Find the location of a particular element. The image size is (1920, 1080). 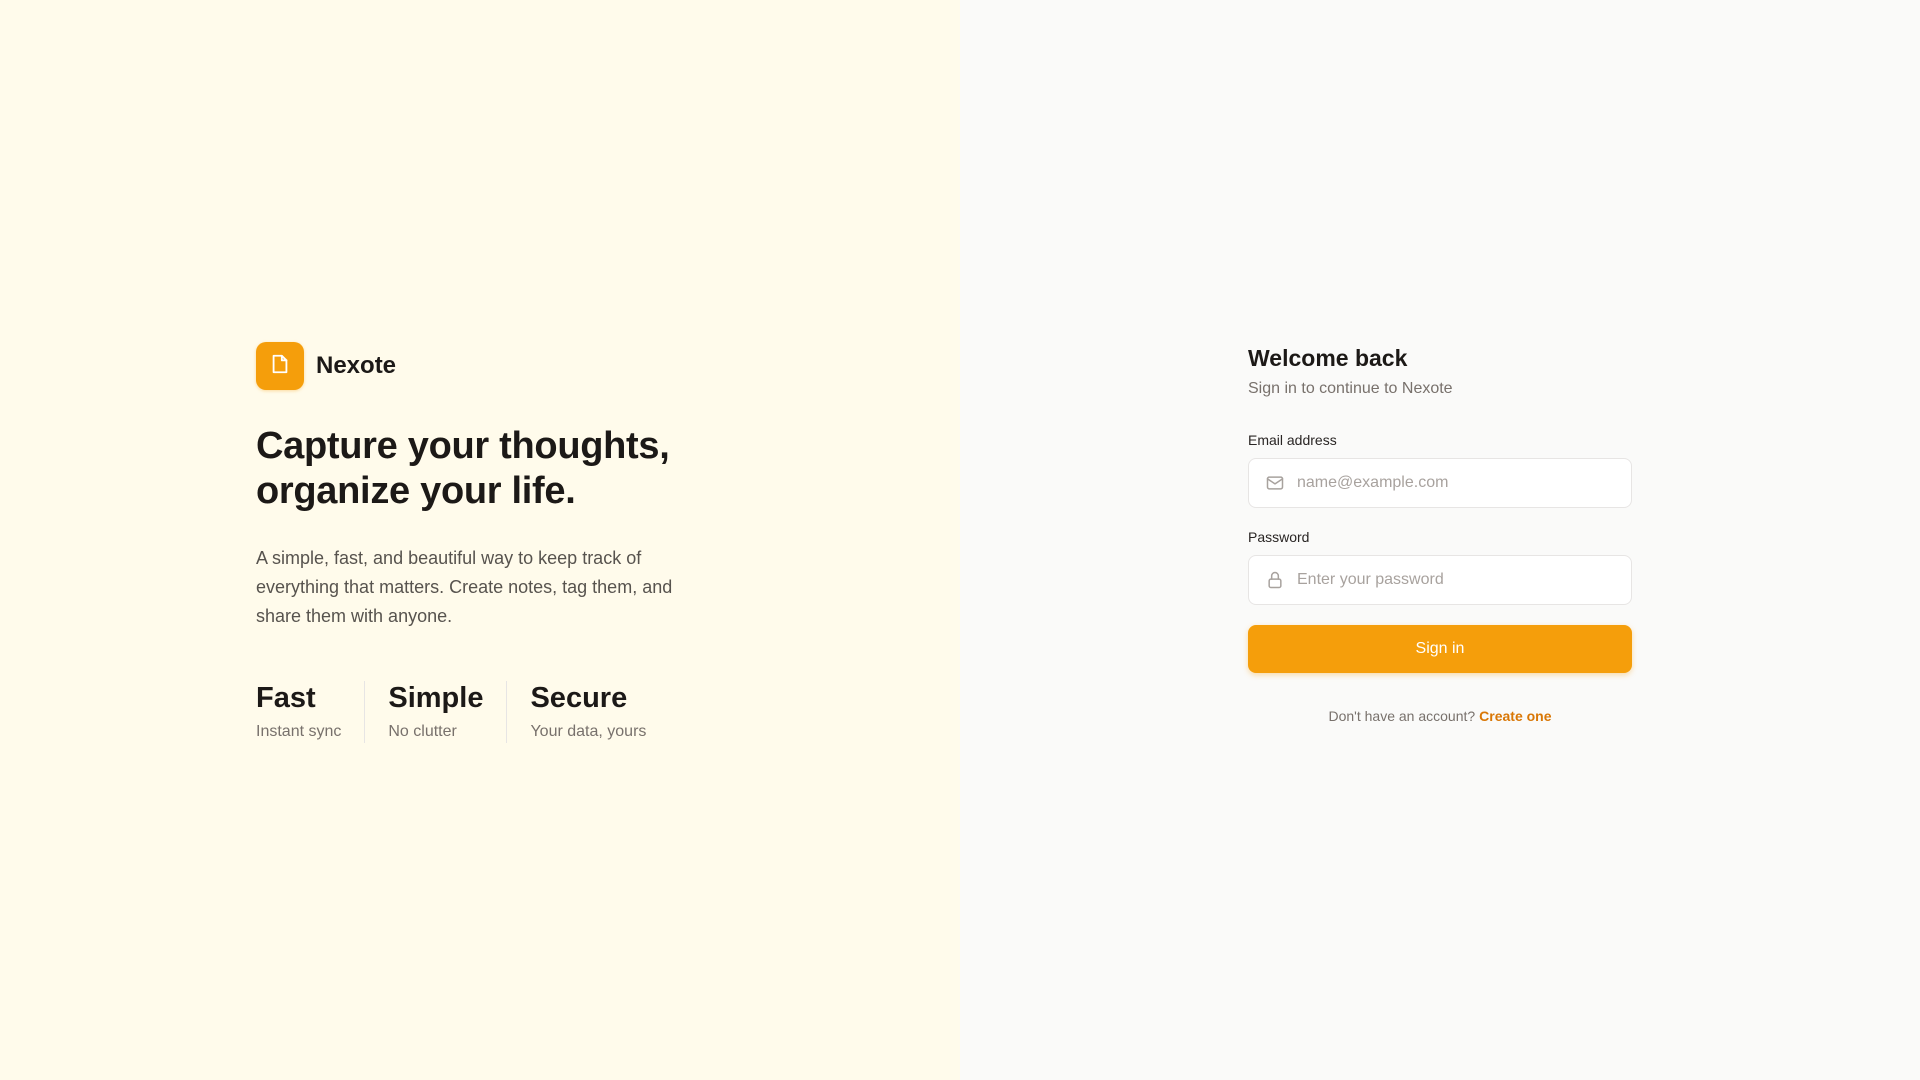

email-label: Email address is located at coordinates (1292, 440).